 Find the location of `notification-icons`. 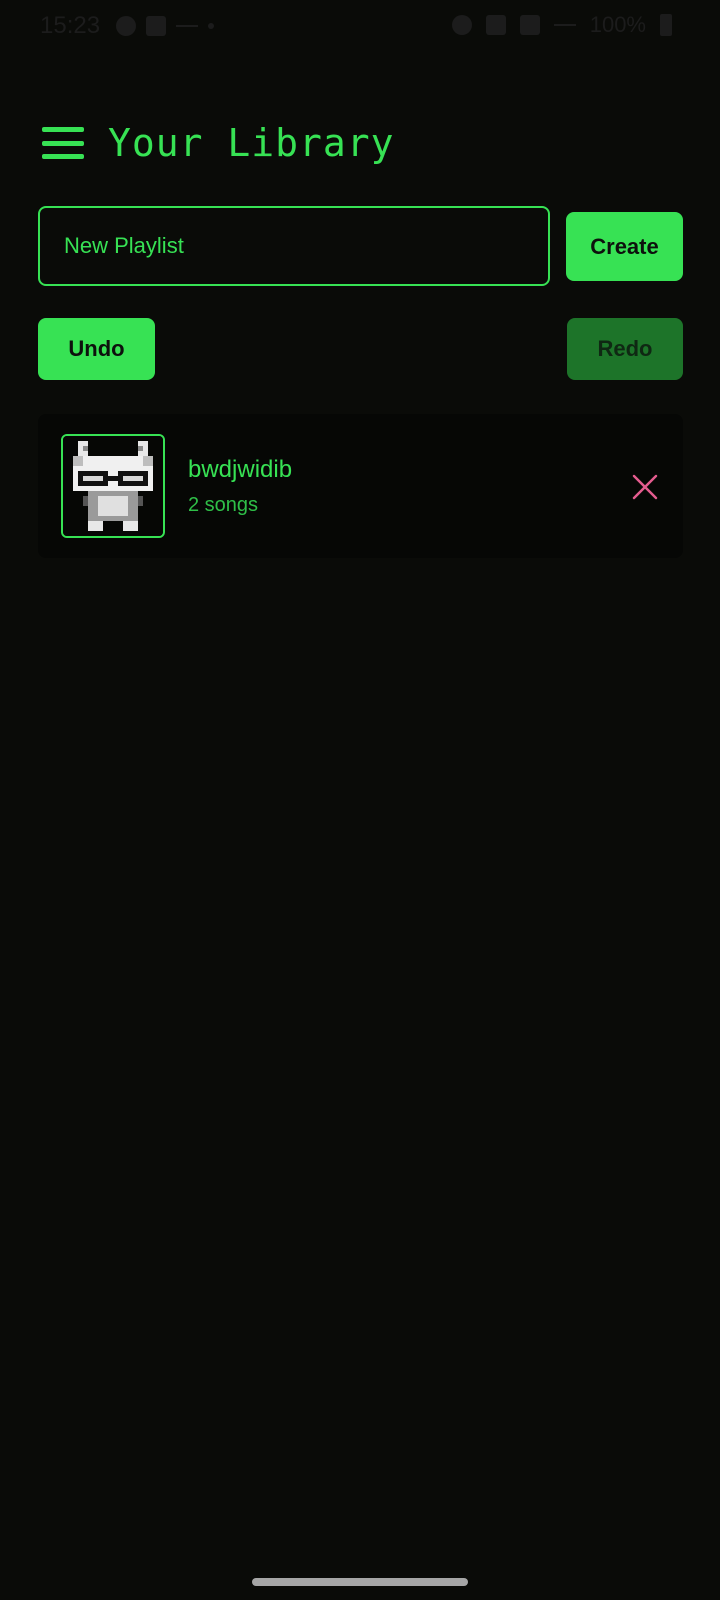

notification-icons is located at coordinates (165, 26).